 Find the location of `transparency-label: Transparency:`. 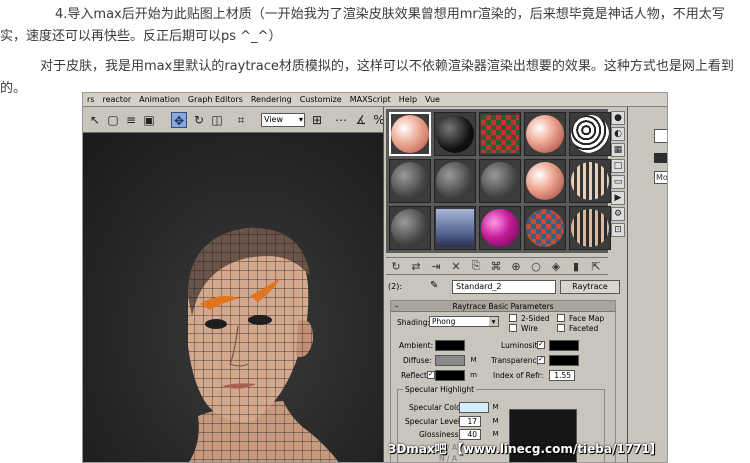

transparency-label: Transparency: is located at coordinates (517, 360).